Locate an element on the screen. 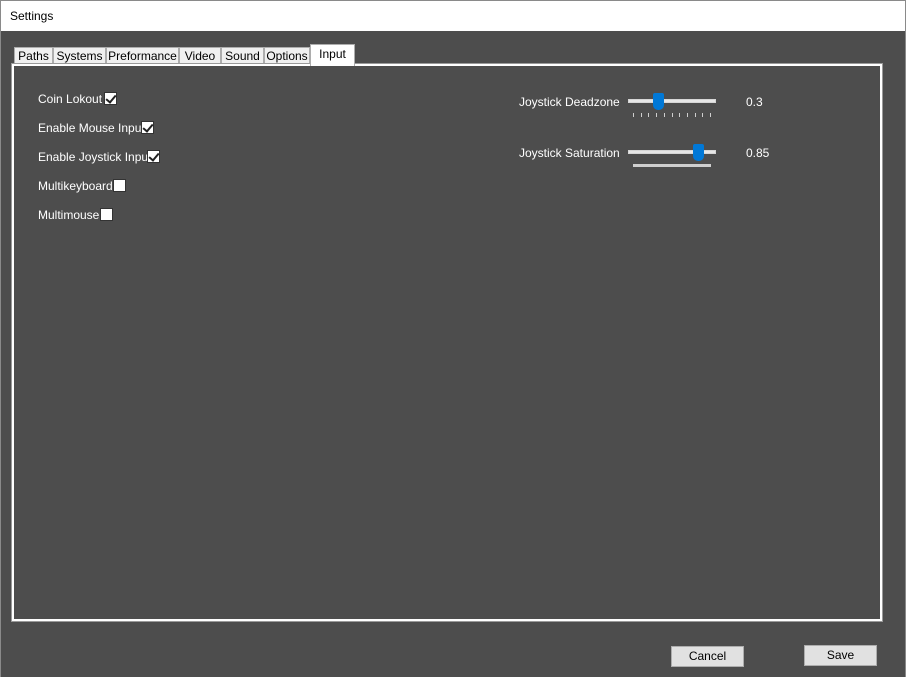 This screenshot has width=906, height=677. joystick-deadzone-value: 0.3 is located at coordinates (754, 102).